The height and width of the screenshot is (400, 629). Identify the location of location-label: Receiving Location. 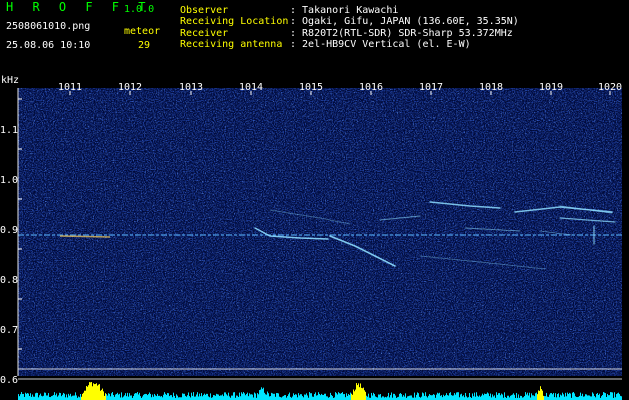
(234, 21).